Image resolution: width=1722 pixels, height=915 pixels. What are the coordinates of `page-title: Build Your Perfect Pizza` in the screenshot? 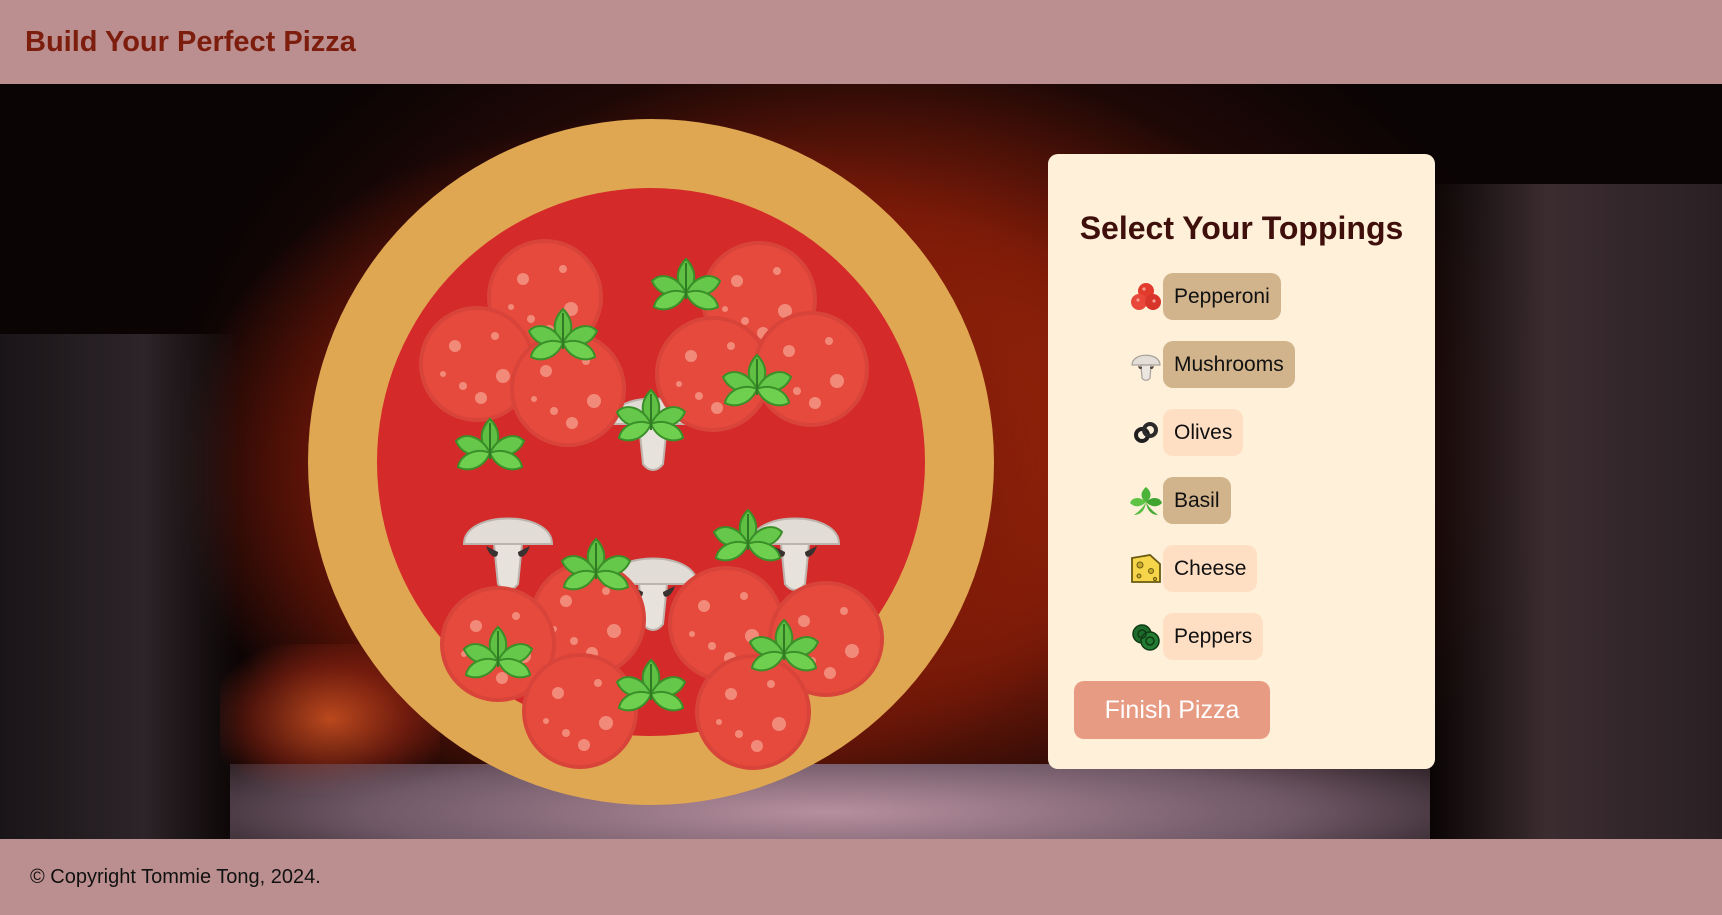 It's located at (190, 41).